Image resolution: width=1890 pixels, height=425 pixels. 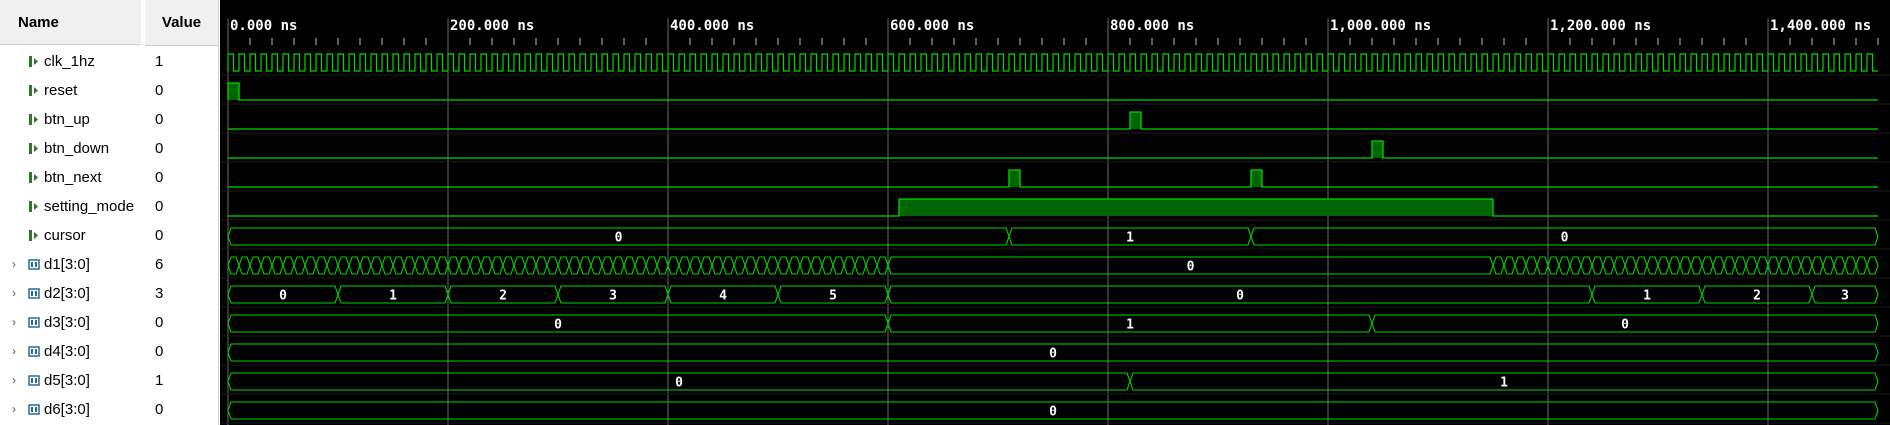 What do you see at coordinates (70, 351) in the screenshot?
I see `signal-row: › d4[3:0]` at bounding box center [70, 351].